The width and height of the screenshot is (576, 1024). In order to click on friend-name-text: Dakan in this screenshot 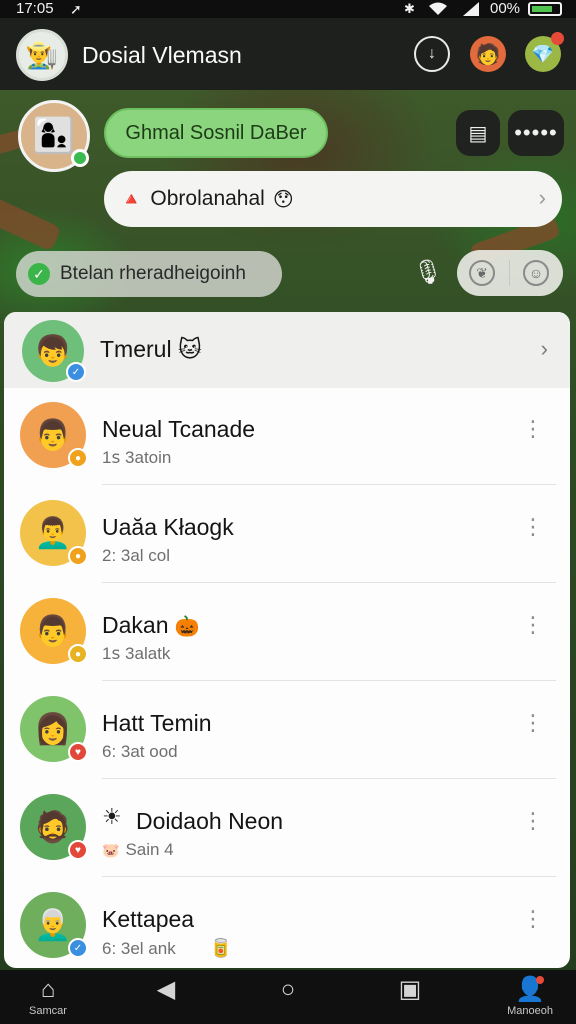, I will do `click(135, 625)`.